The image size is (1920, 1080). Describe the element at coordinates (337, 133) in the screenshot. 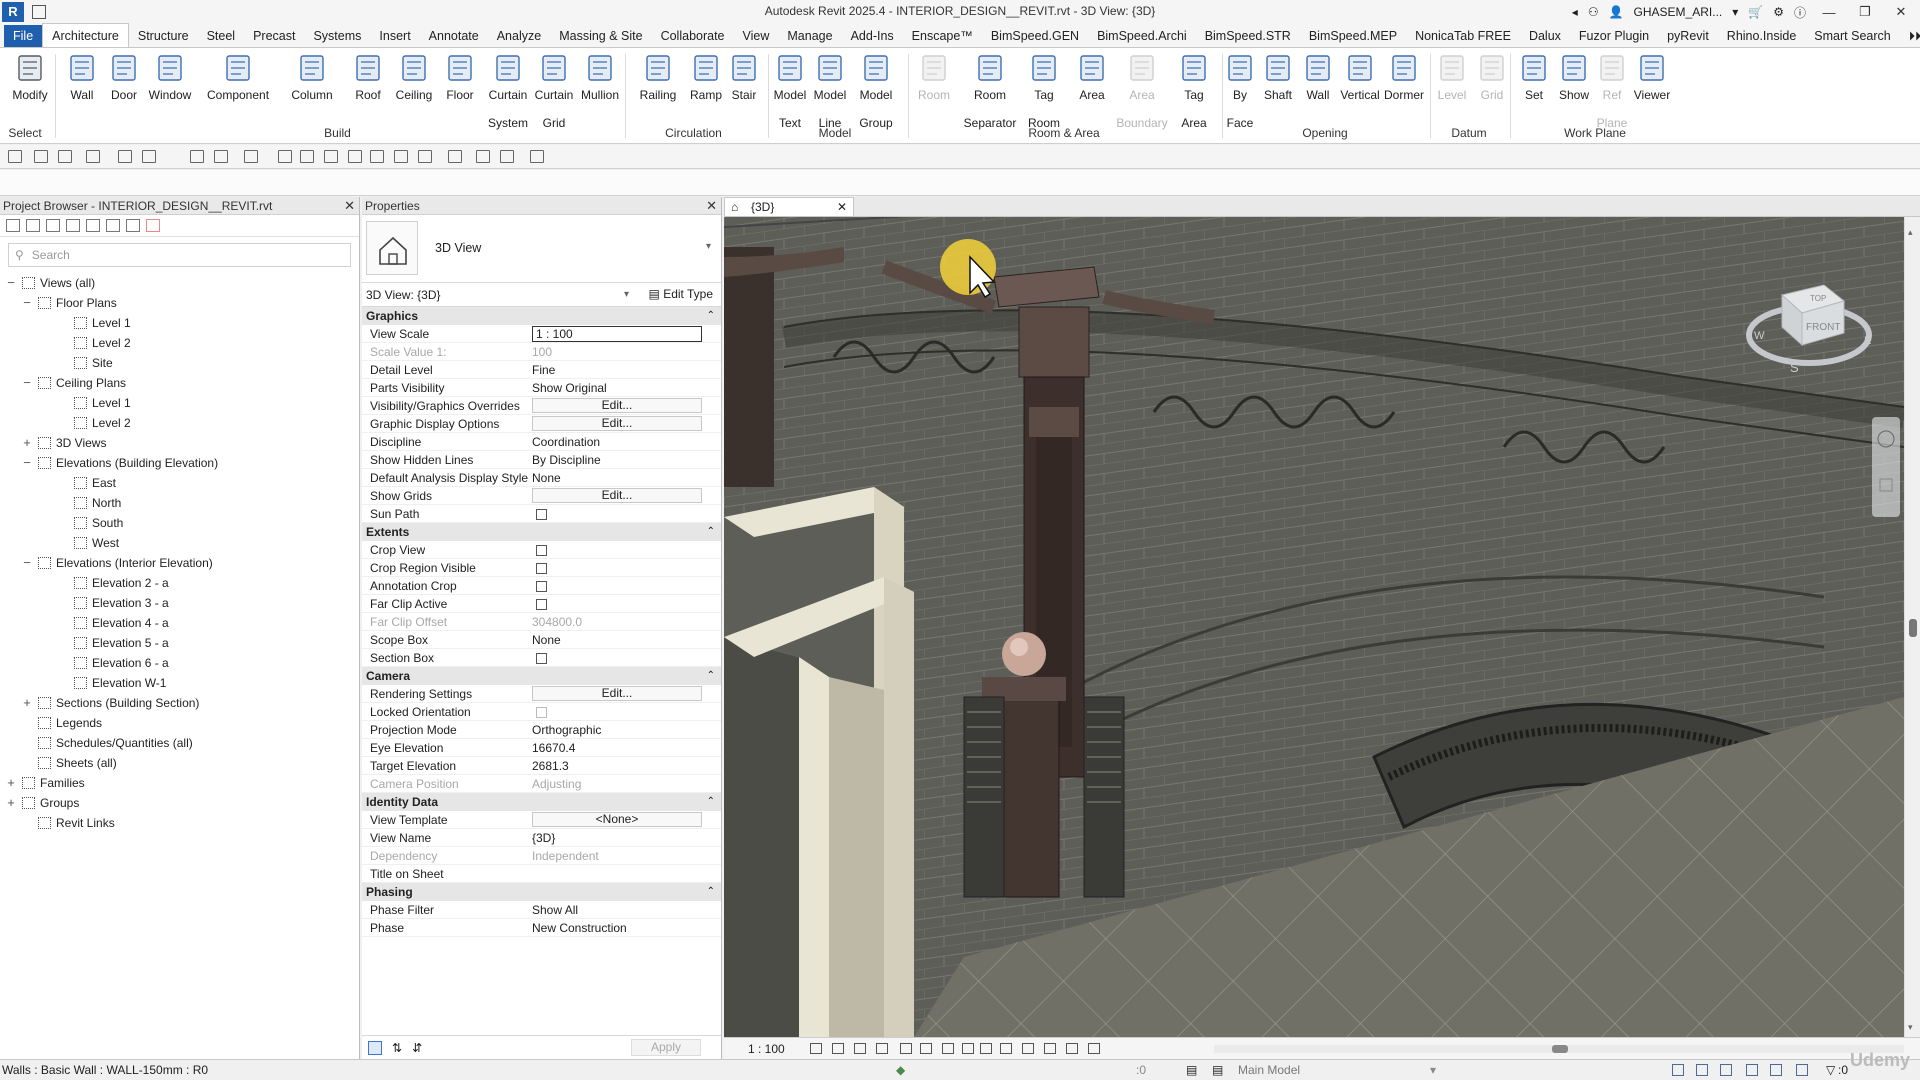

I see `group-build: Build` at that location.